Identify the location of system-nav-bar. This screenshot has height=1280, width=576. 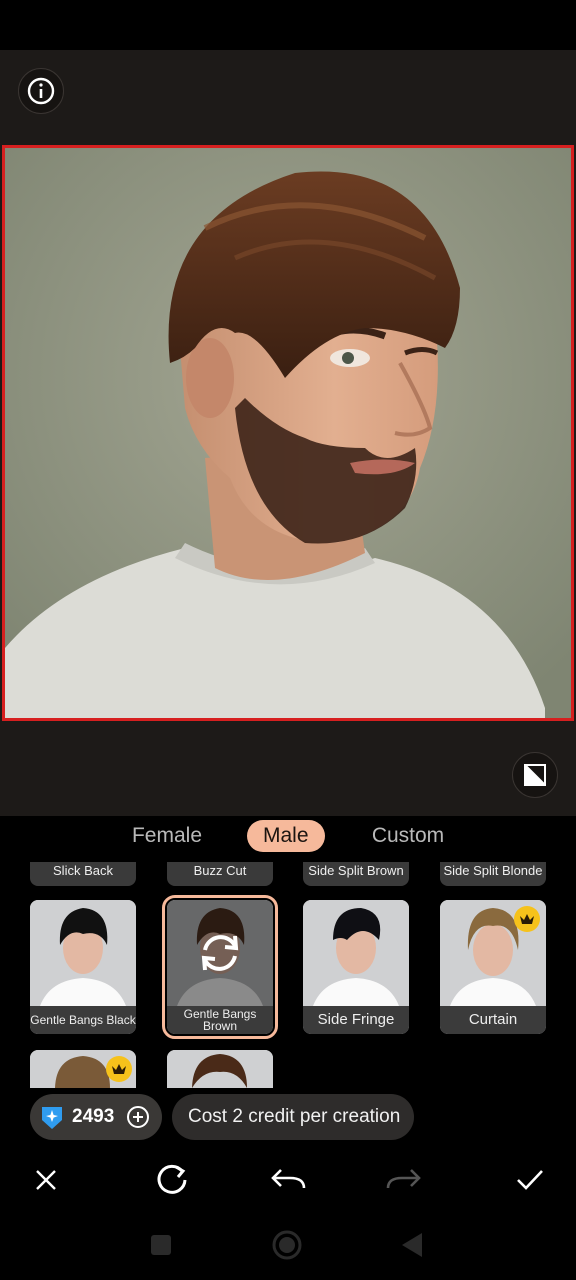
(288, 1246).